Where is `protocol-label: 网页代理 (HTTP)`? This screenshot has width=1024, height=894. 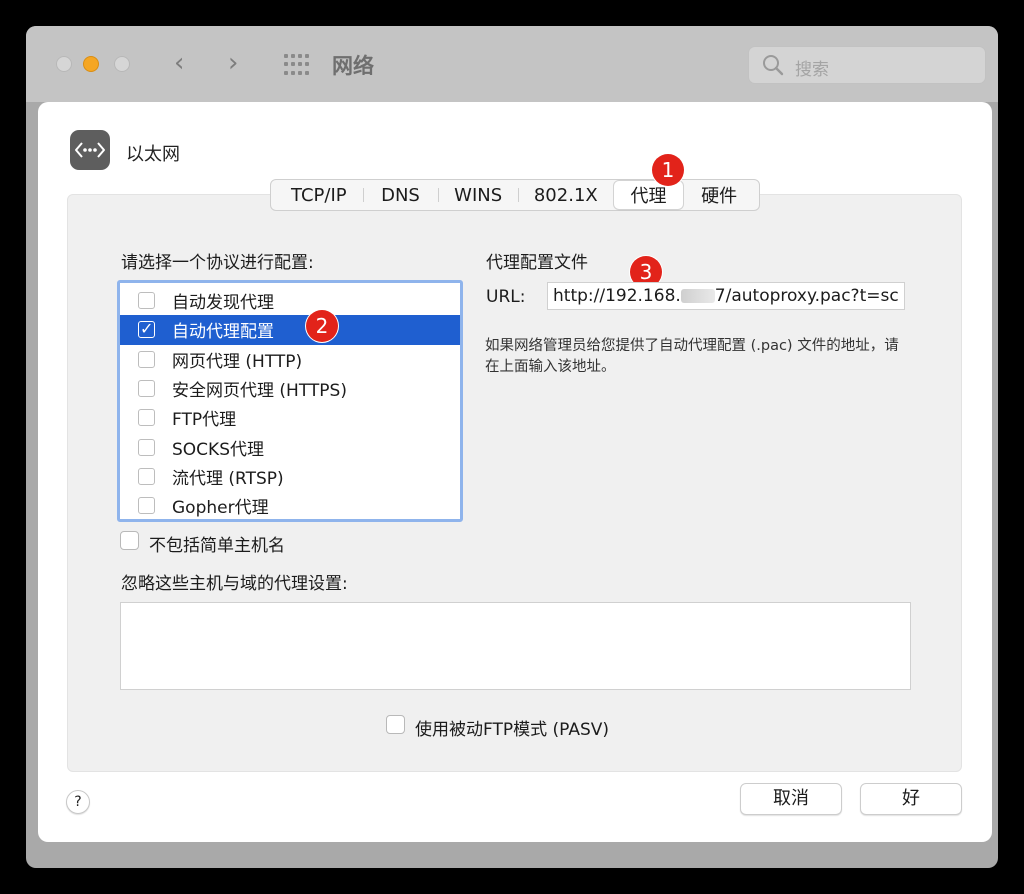 protocol-label: 网页代理 (HTTP) is located at coordinates (237, 361).